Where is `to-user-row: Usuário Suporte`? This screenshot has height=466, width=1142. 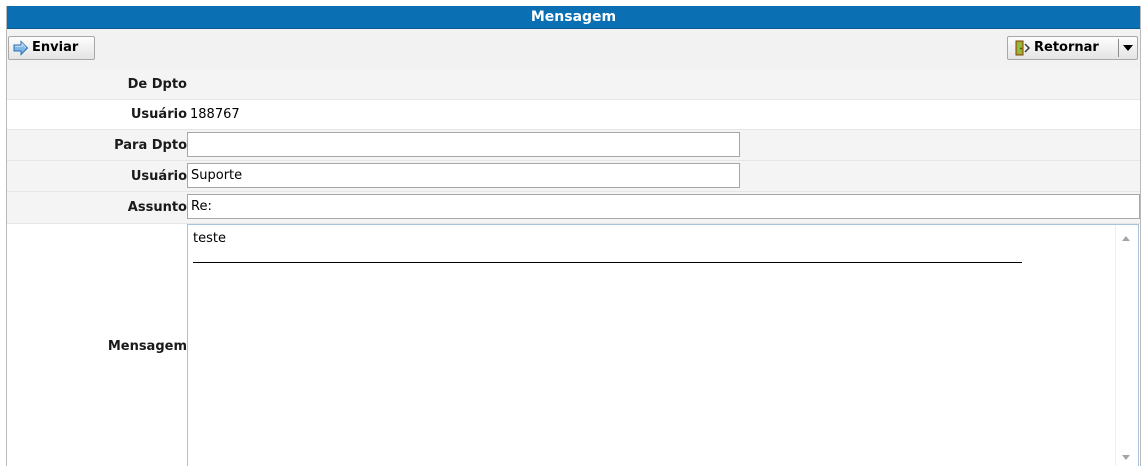
to-user-row: Usuário Suporte is located at coordinates (573, 176).